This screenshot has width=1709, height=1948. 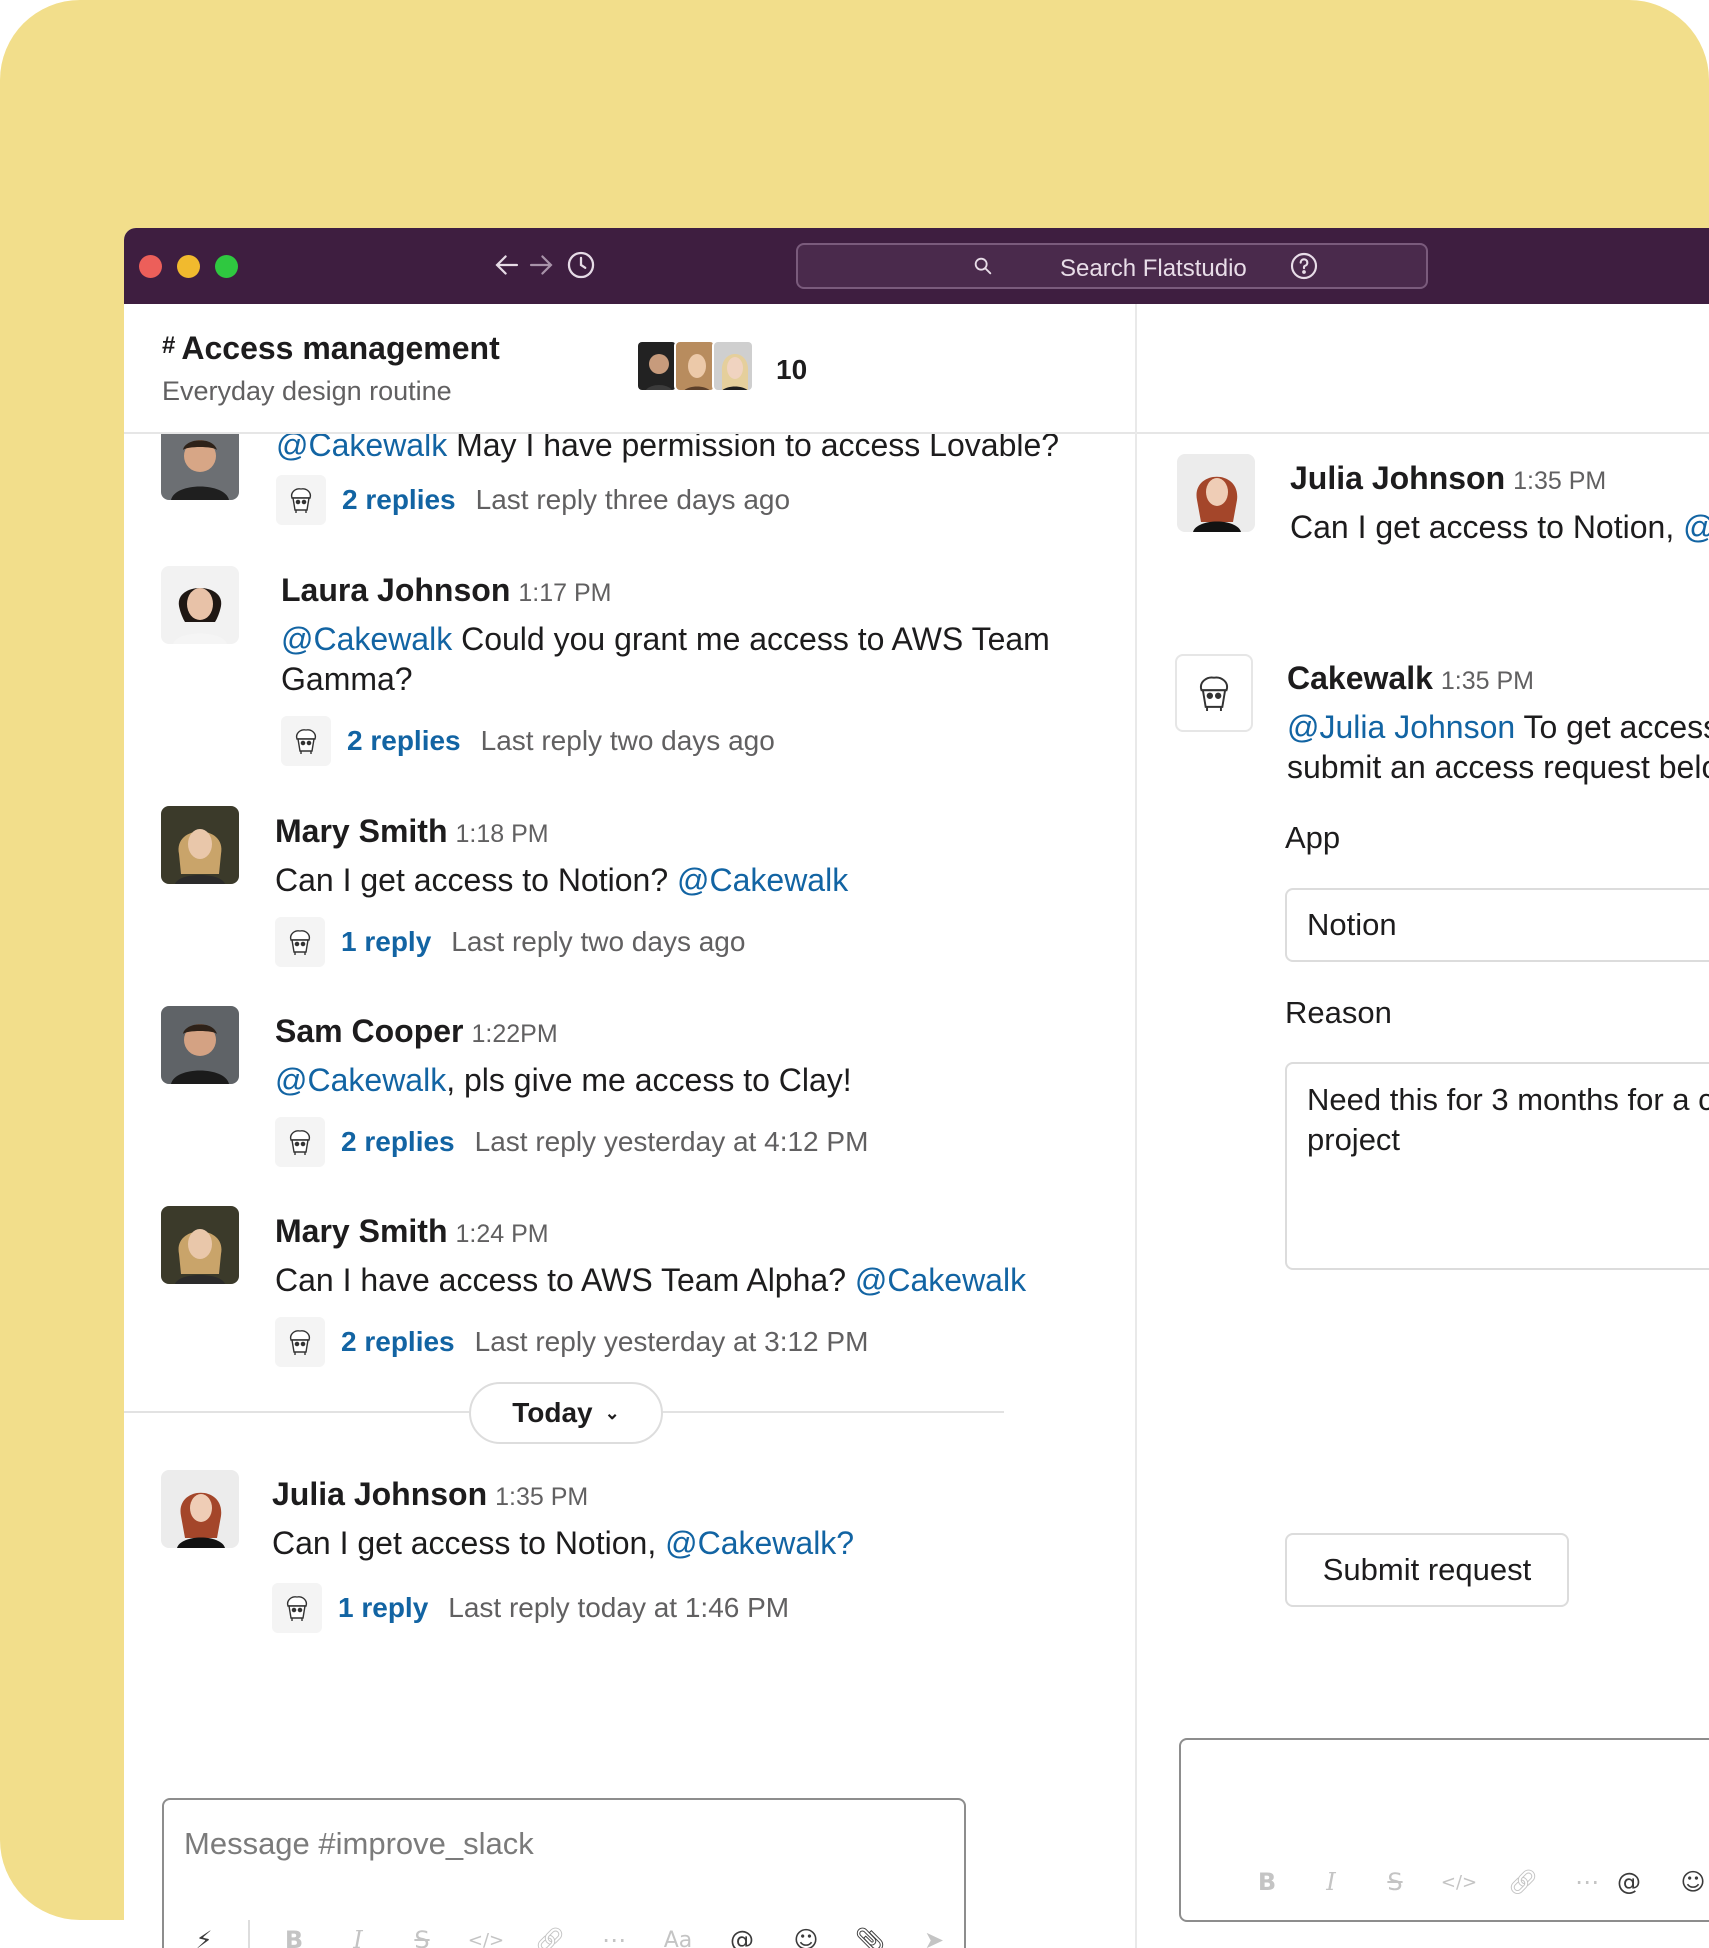 What do you see at coordinates (633, 499) in the screenshot?
I see `last-reply: Last reply three days ago` at bounding box center [633, 499].